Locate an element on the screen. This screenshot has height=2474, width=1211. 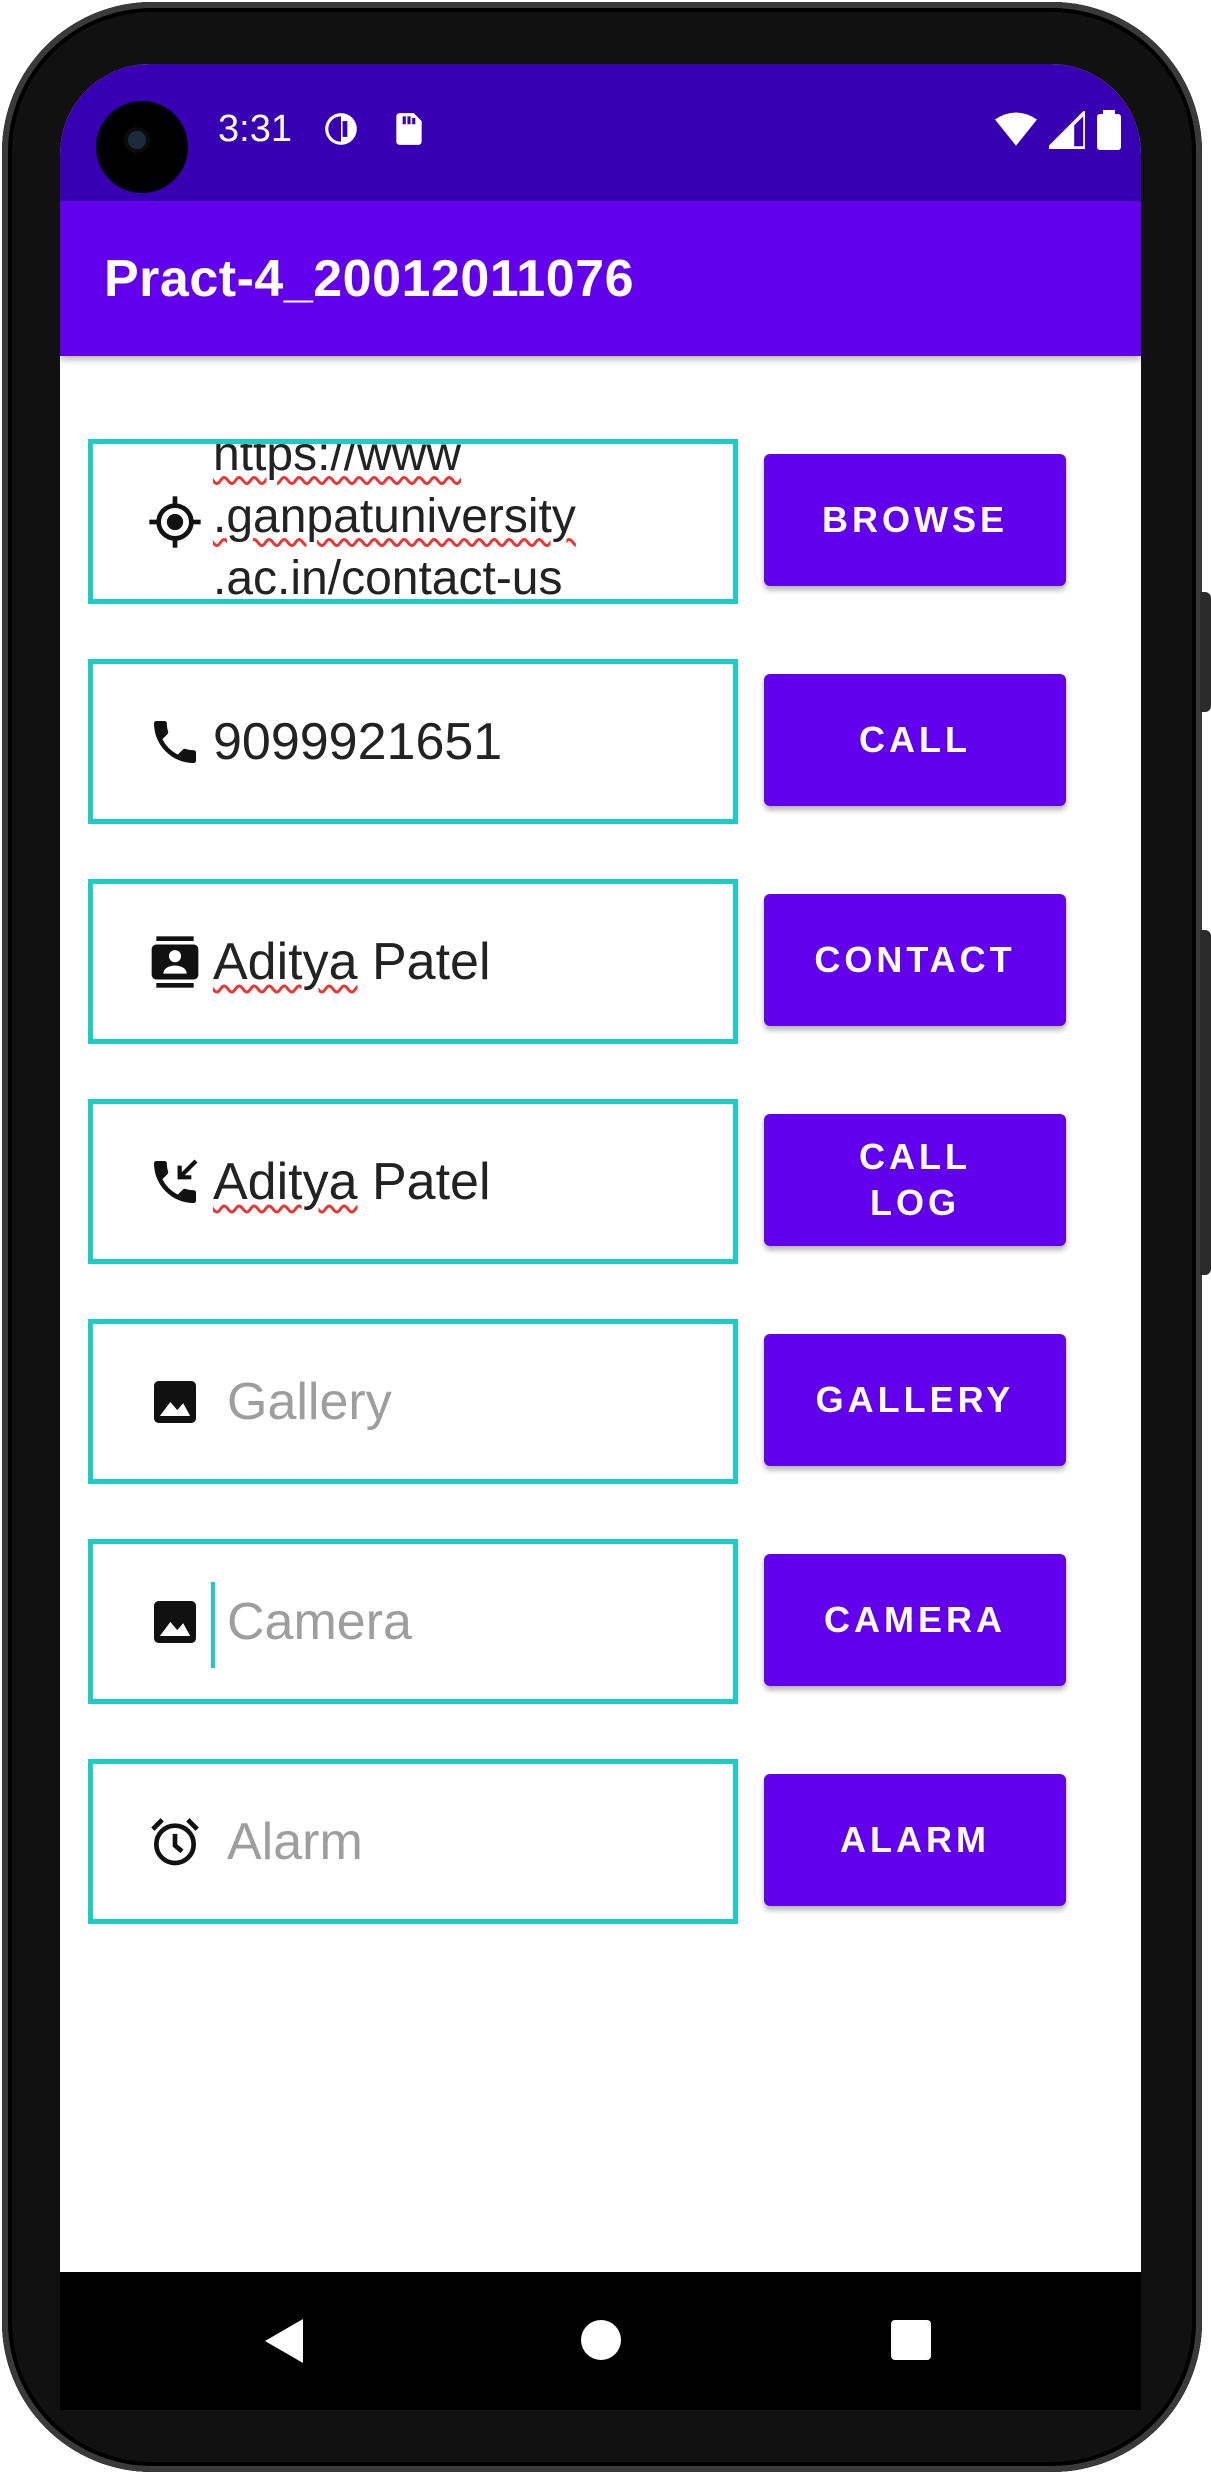
call-row: 9099921651 CALL is located at coordinates (598, 741).